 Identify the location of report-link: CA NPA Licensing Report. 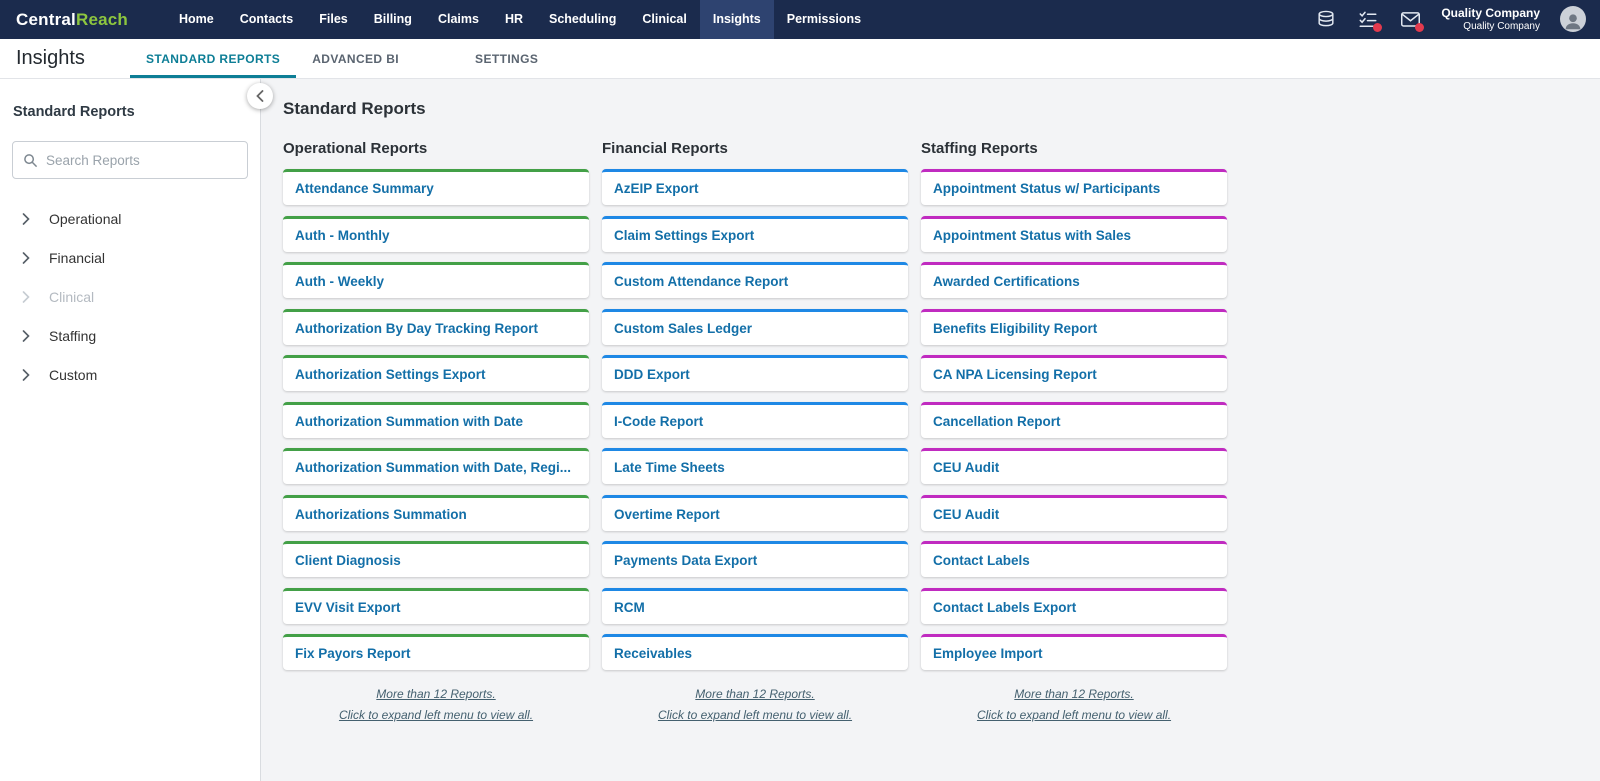
(1015, 374).